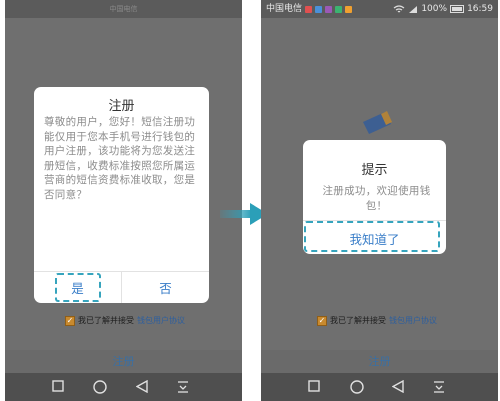  What do you see at coordinates (377, 122) in the screenshot?
I see `wallet-icon` at bounding box center [377, 122].